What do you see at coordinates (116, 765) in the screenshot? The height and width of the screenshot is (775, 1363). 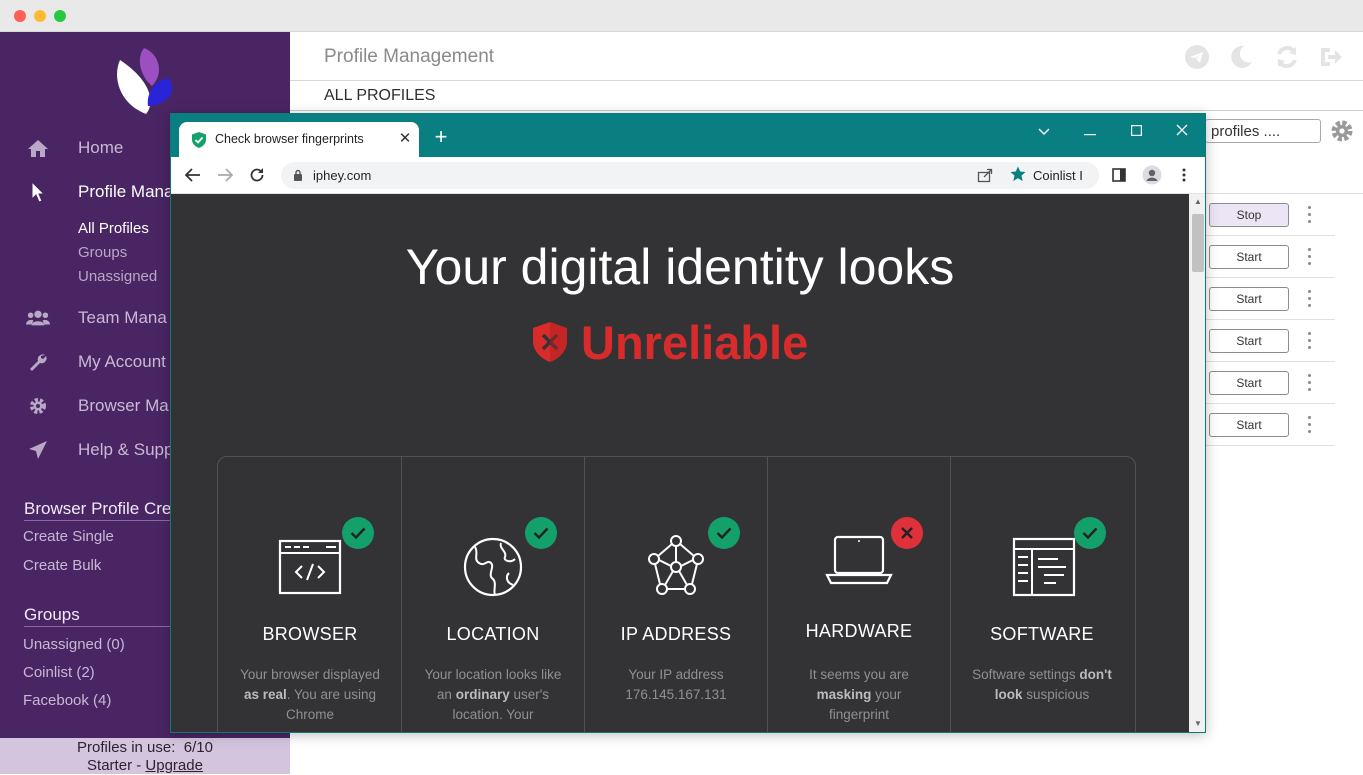 I see `plan-name: Starter -` at bounding box center [116, 765].